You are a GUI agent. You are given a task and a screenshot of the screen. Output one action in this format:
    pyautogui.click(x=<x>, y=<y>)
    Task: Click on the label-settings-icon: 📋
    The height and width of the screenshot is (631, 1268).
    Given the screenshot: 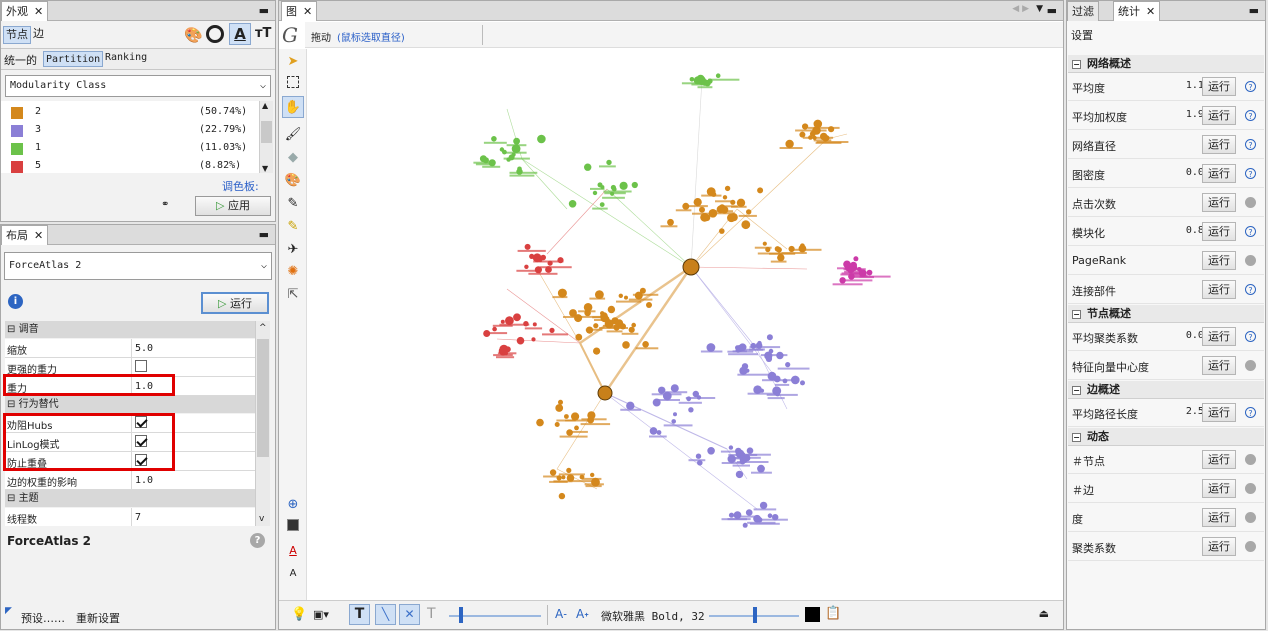 What is the action you would take?
    pyautogui.click(x=833, y=613)
    